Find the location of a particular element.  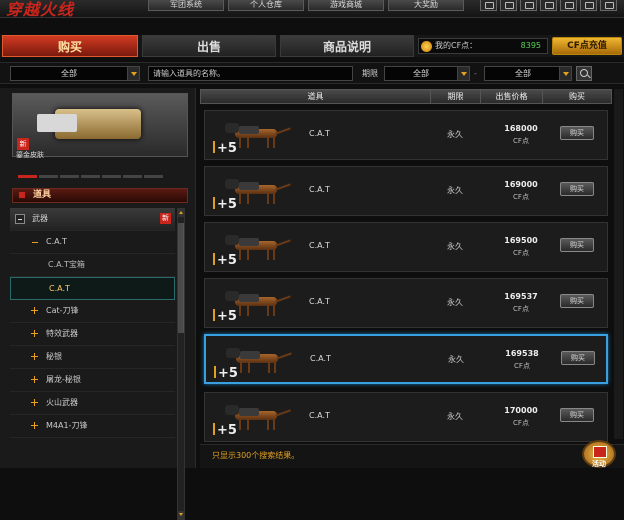

tab-sell: 出售 is located at coordinates (209, 46).